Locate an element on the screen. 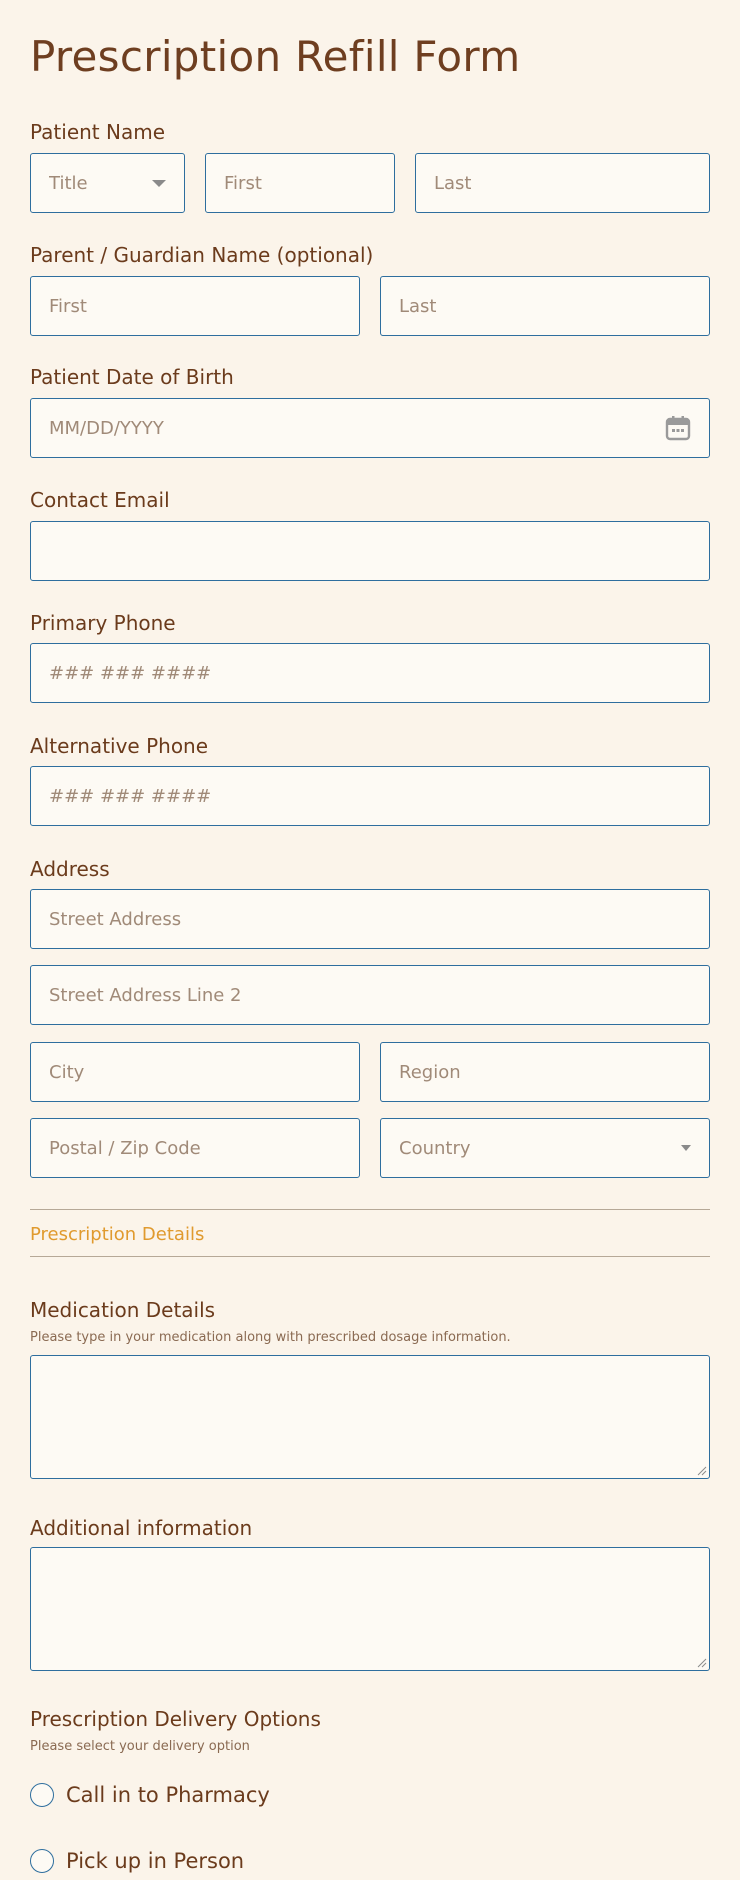  guardian-name-label: Parent / Guardian Name (optional) is located at coordinates (202, 255).